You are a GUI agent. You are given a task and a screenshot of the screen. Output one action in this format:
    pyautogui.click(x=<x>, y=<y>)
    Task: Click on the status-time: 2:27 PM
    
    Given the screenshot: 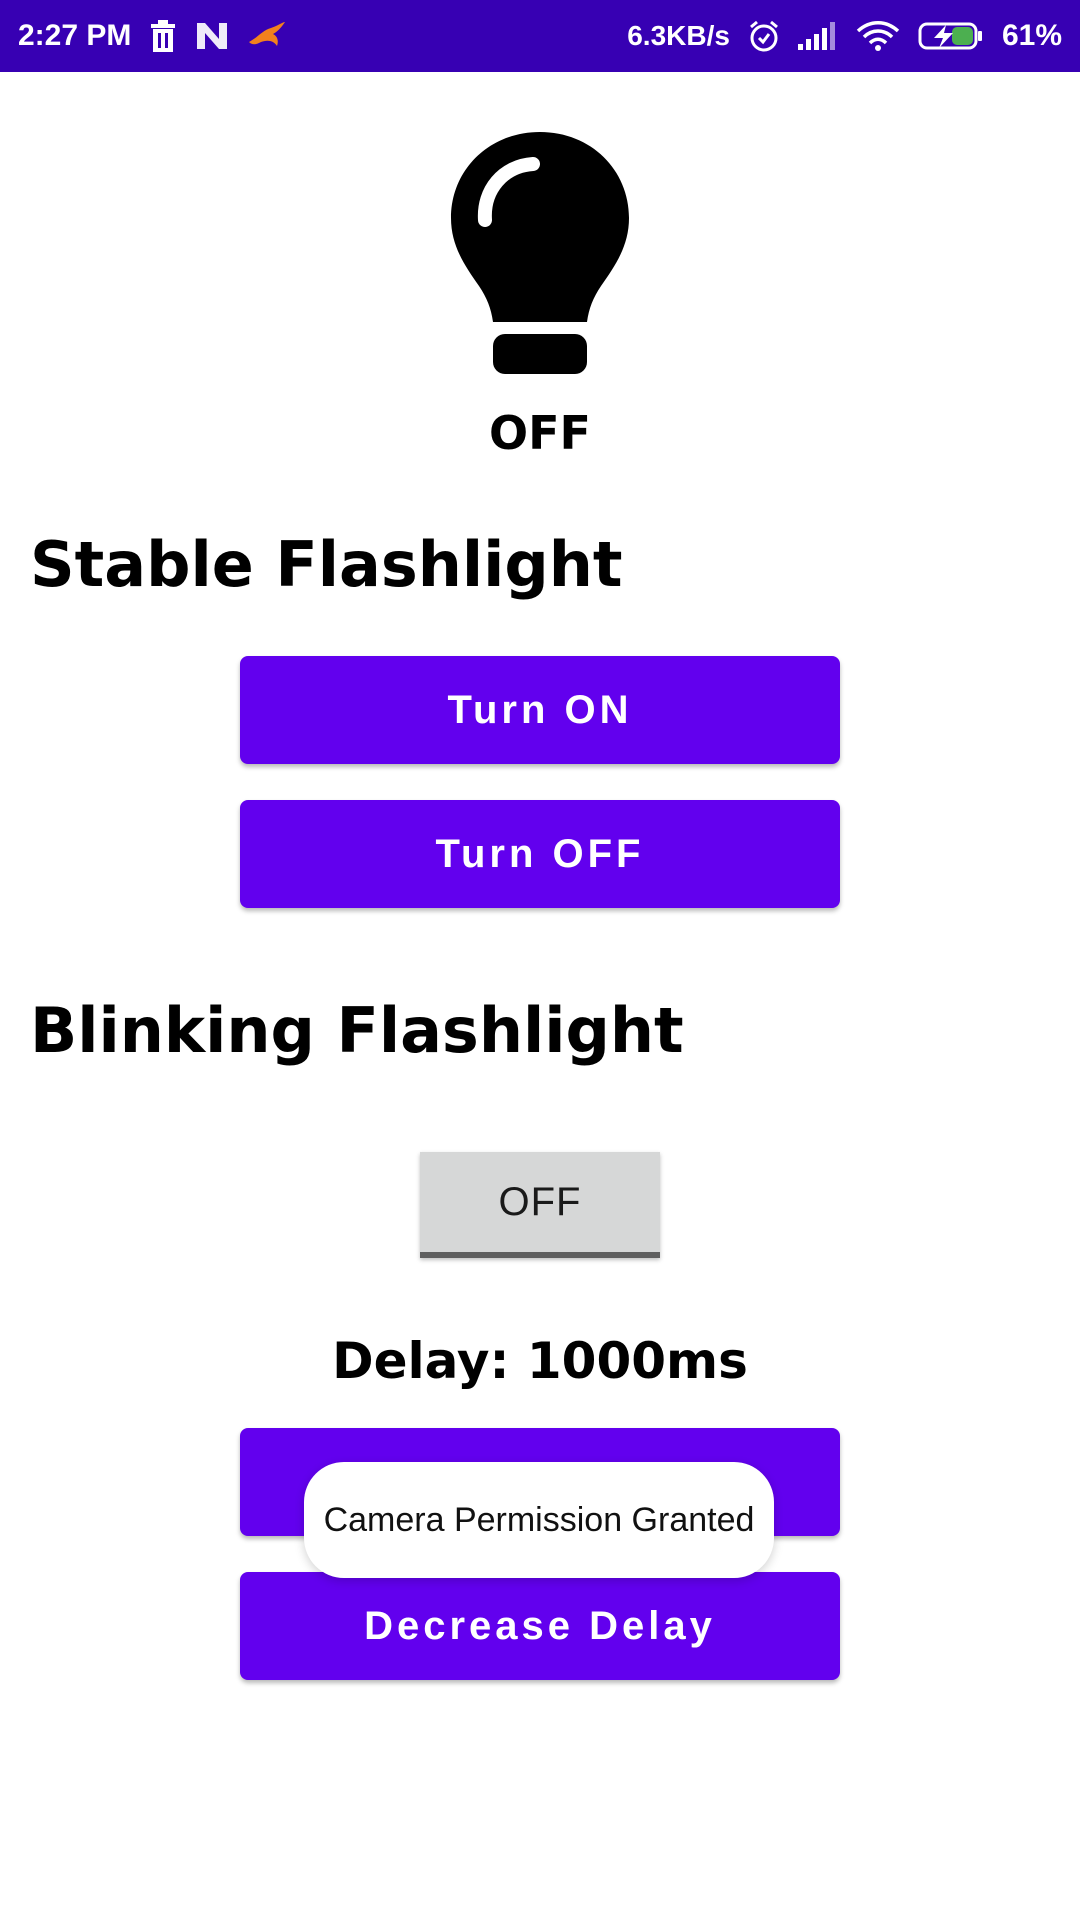 What is the action you would take?
    pyautogui.click(x=75, y=35)
    